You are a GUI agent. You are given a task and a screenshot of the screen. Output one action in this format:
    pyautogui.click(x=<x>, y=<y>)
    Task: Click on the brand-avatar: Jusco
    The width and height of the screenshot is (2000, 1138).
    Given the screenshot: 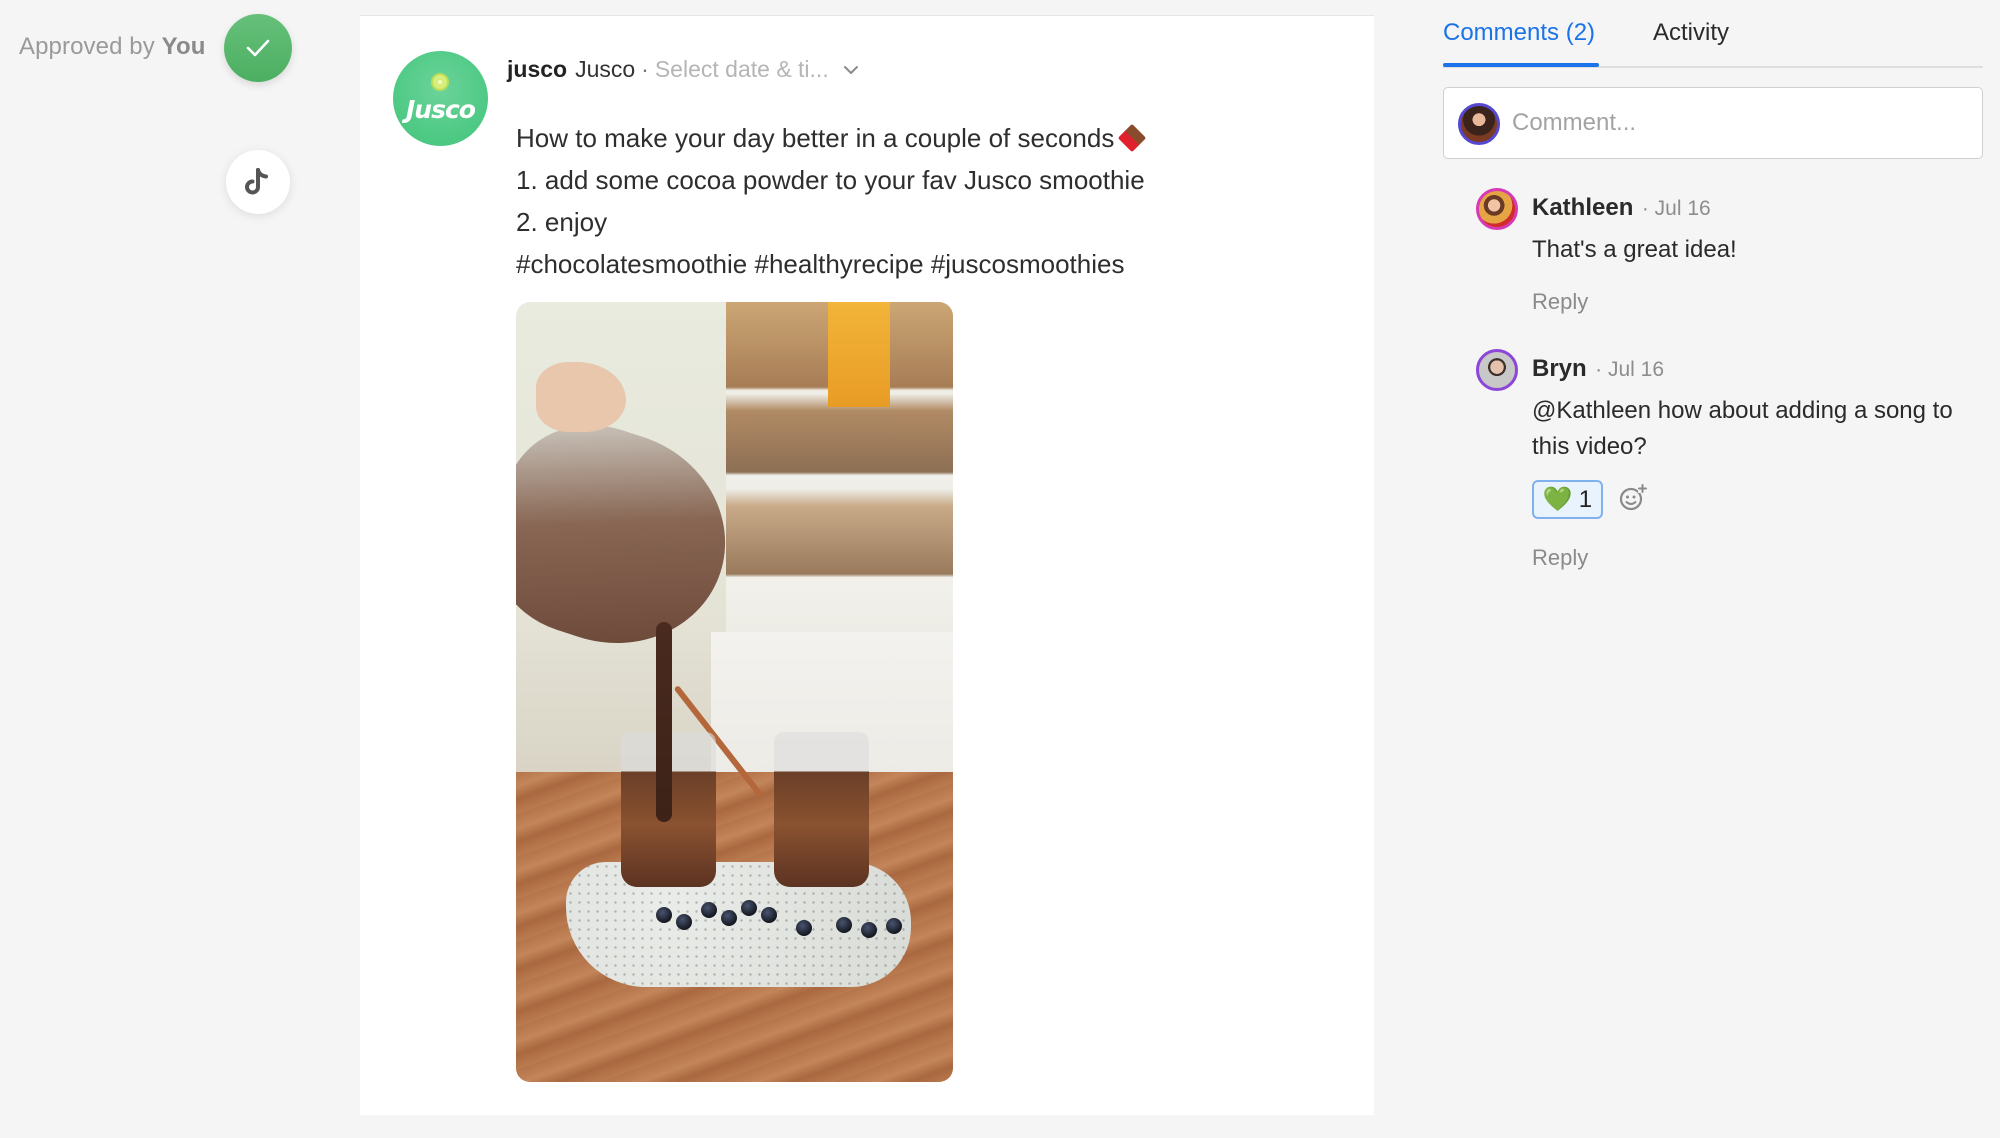 What is the action you would take?
    pyautogui.click(x=440, y=98)
    